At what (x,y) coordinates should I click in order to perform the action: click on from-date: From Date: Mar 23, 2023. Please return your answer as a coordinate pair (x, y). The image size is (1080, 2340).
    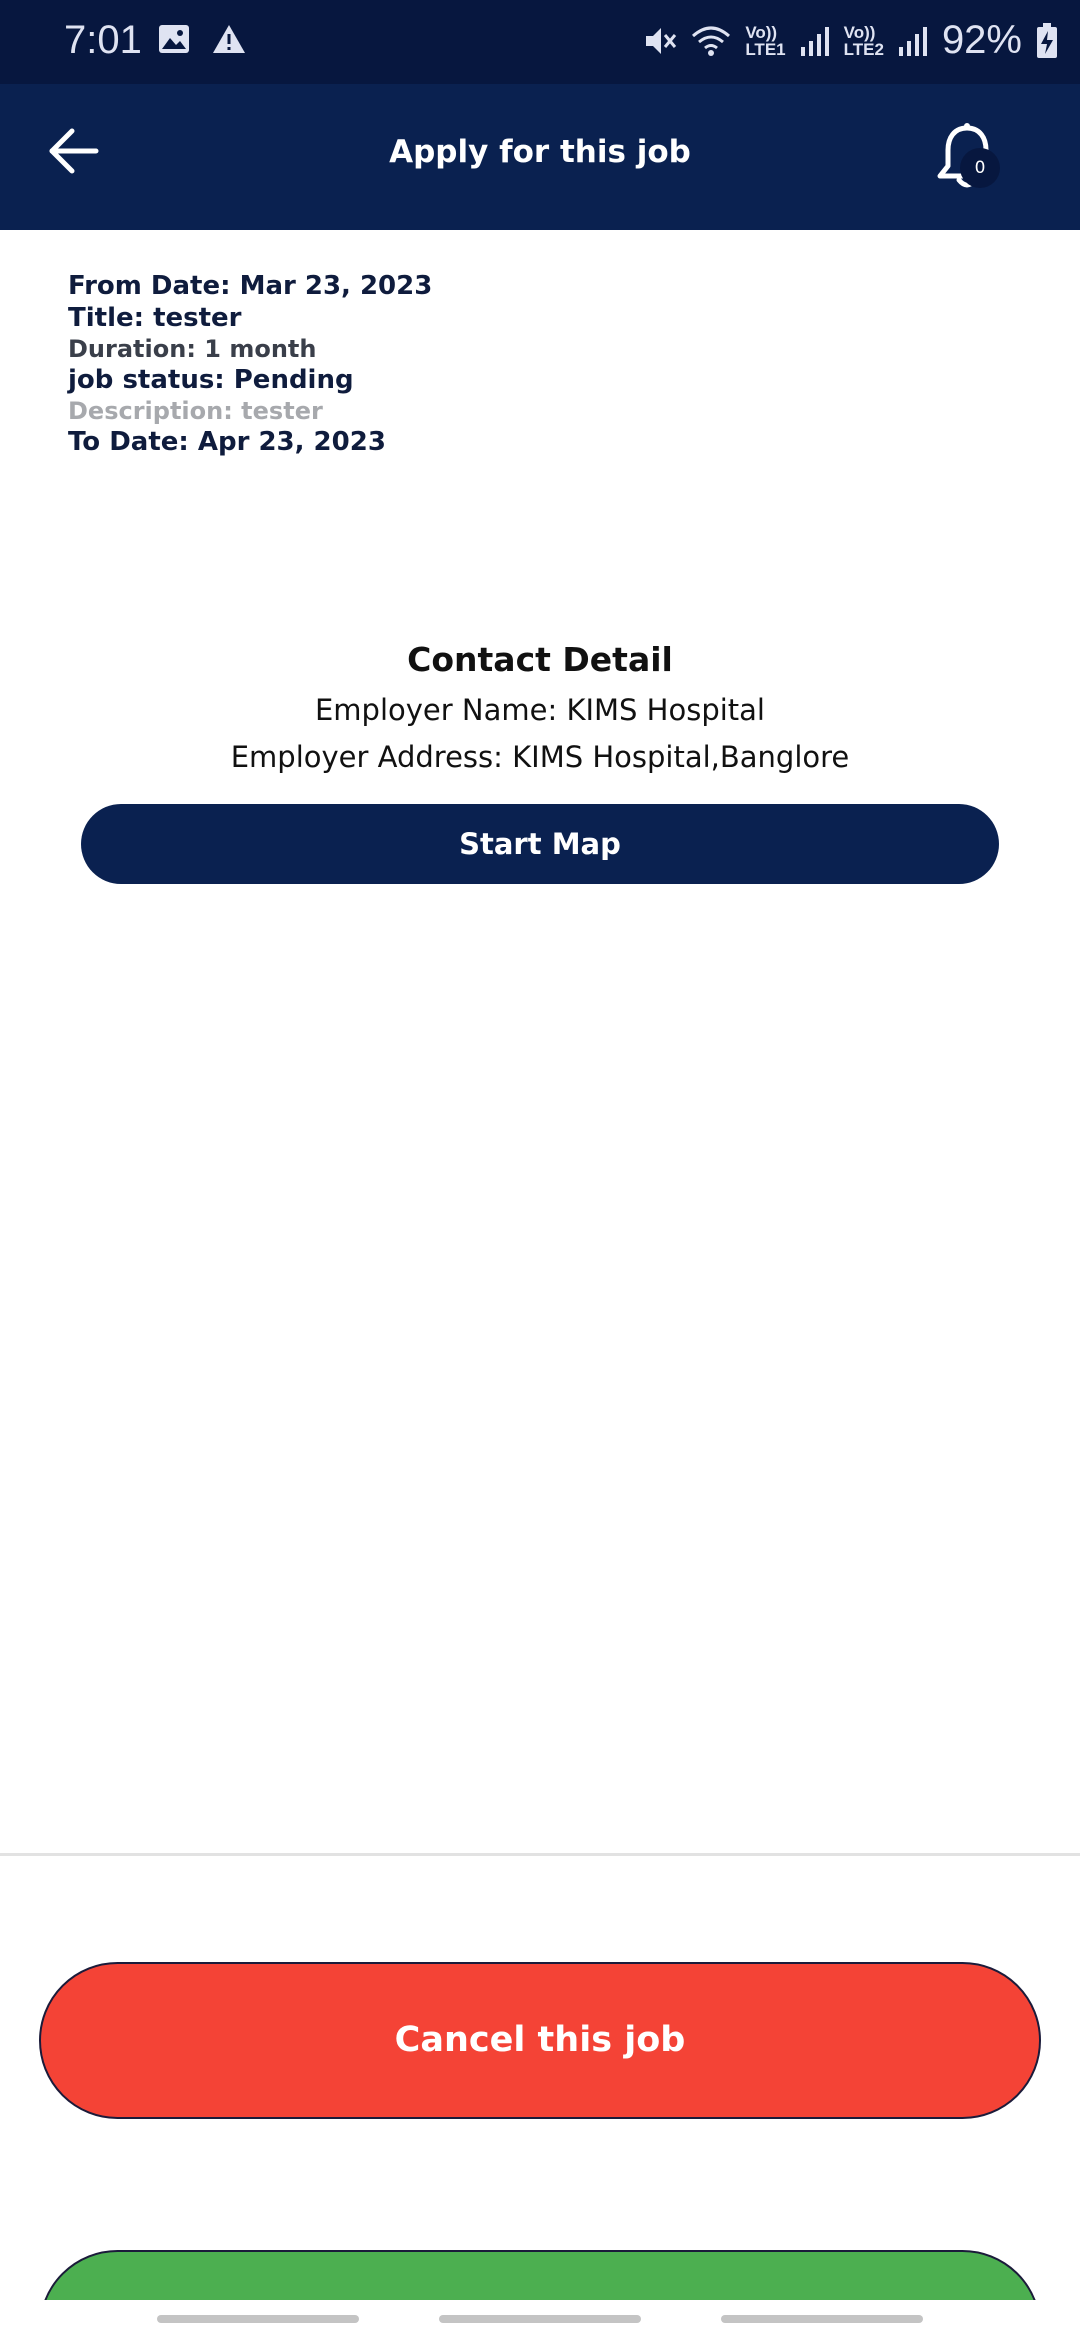
    Looking at the image, I should click on (250, 286).